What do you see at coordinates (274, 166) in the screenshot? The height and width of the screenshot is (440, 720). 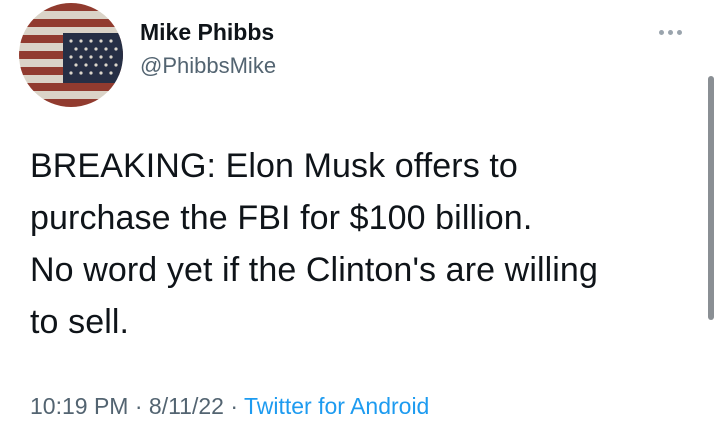 I see `tweet-text-line: BREAKING: Elon Musk offers to` at bounding box center [274, 166].